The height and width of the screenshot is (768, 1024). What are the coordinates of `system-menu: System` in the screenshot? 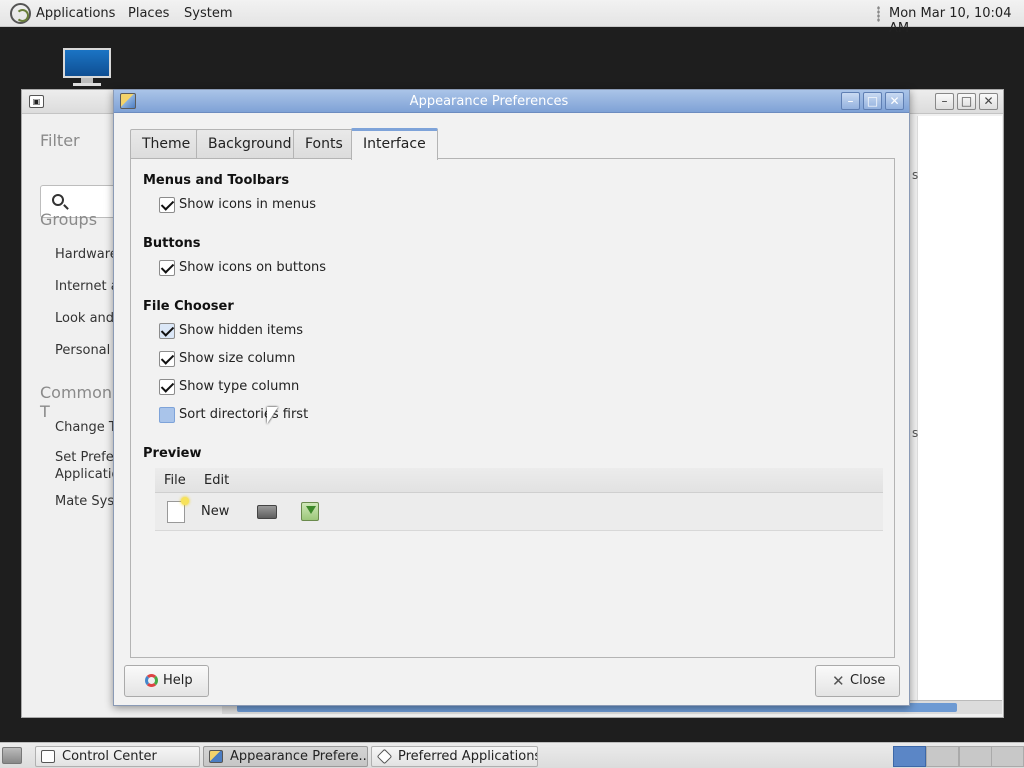 It's located at (208, 13).